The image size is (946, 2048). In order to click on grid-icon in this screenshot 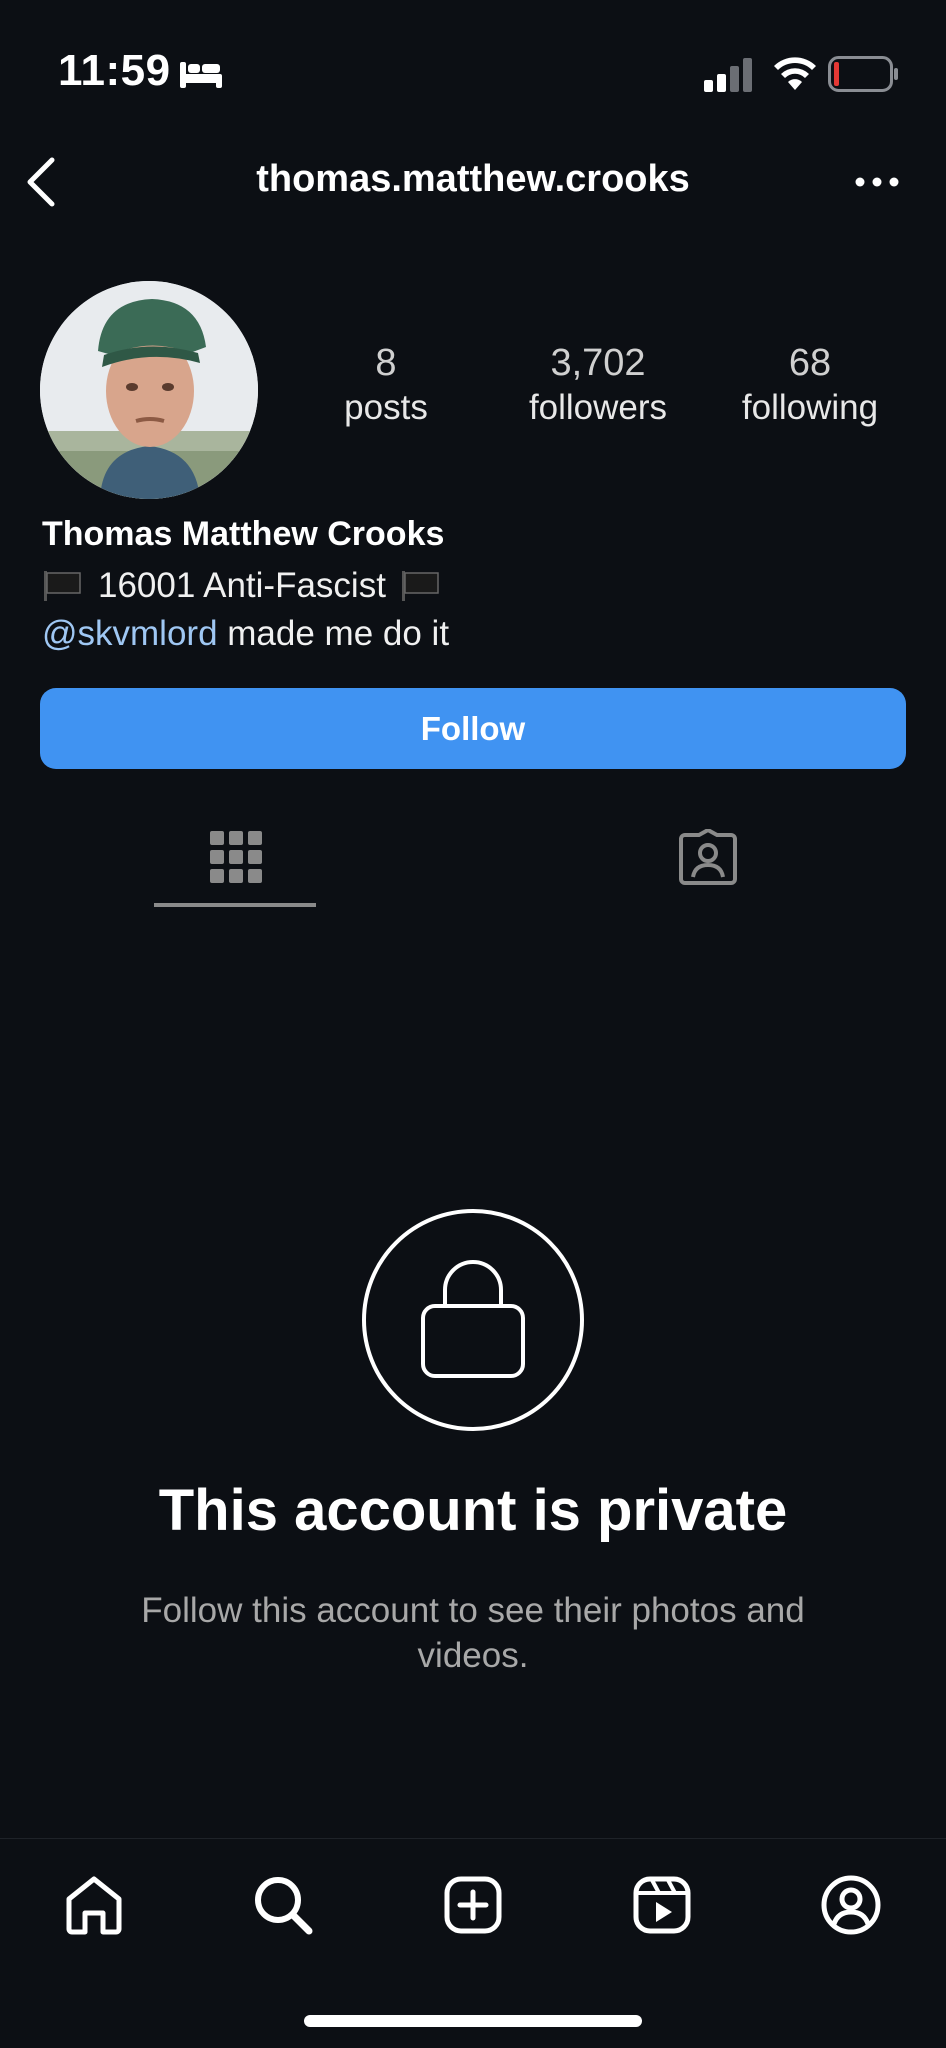, I will do `click(236, 857)`.